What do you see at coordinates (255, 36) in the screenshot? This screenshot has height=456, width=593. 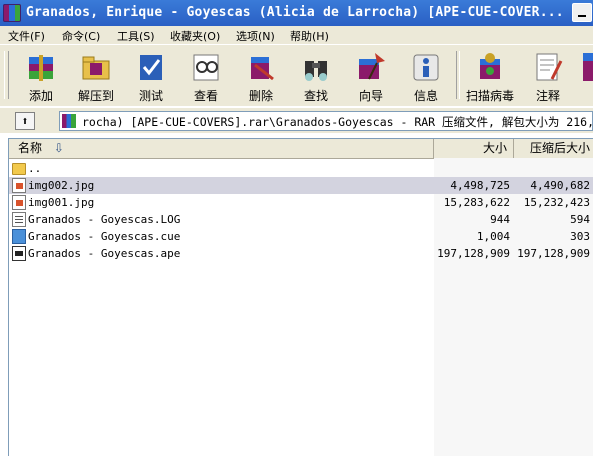 I see `menu-options: 选项(N)` at bounding box center [255, 36].